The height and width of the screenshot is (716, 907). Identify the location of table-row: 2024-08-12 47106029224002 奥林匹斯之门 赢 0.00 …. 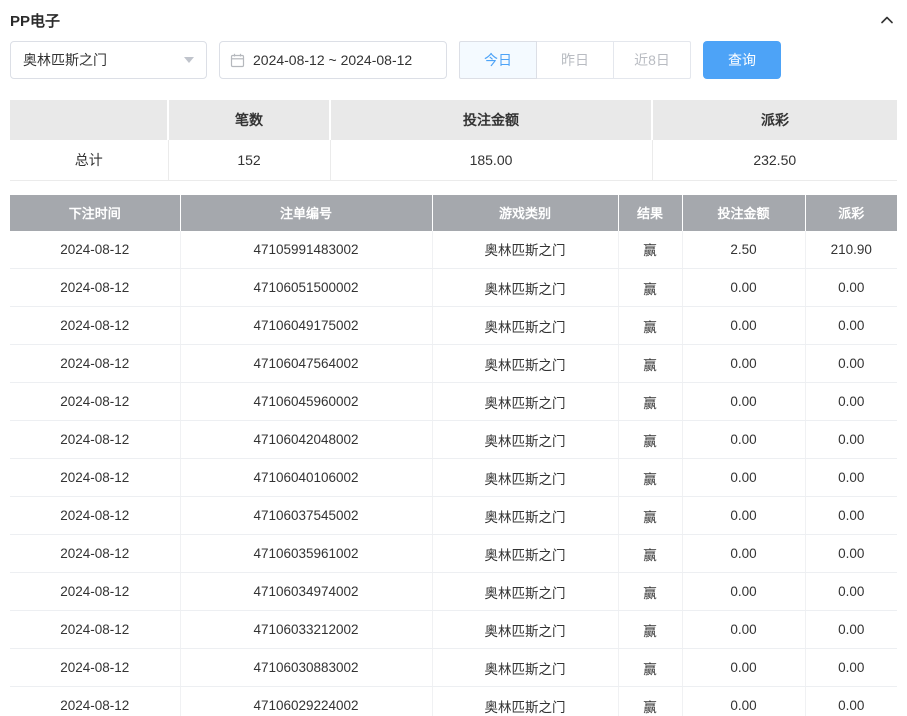
(453, 701).